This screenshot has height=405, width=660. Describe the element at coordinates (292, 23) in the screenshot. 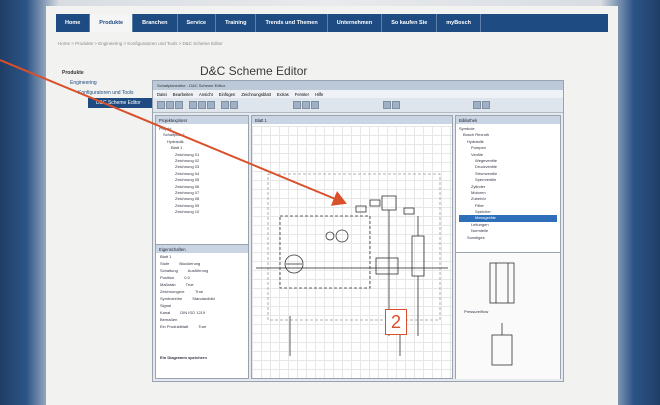

I see `nav-trends: Trends und Themen` at that location.